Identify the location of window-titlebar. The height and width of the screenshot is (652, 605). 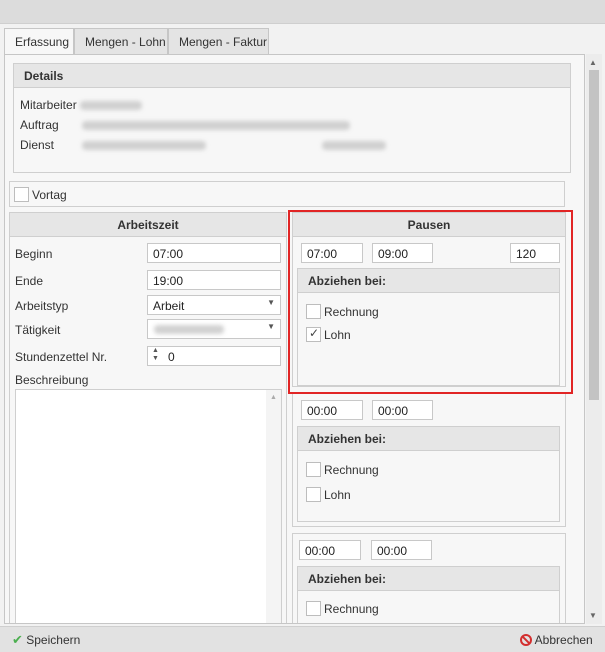
(302, 12).